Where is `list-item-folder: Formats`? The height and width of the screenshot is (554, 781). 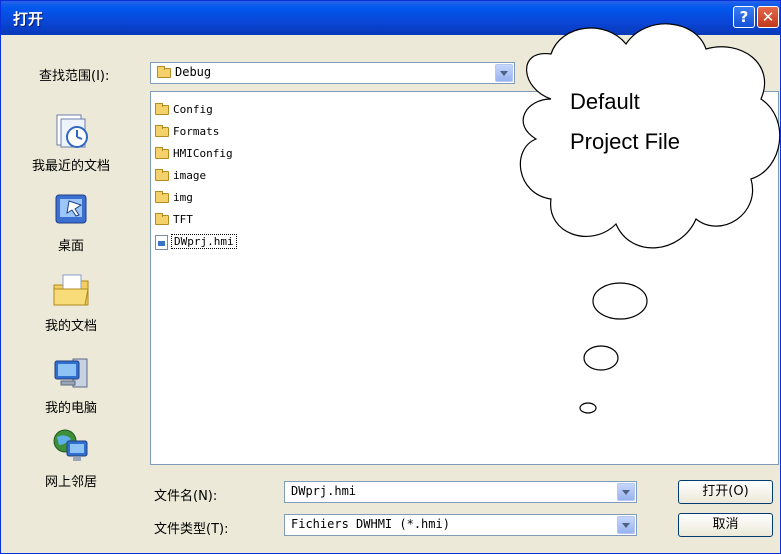
list-item-folder: Formats is located at coordinates (187, 132).